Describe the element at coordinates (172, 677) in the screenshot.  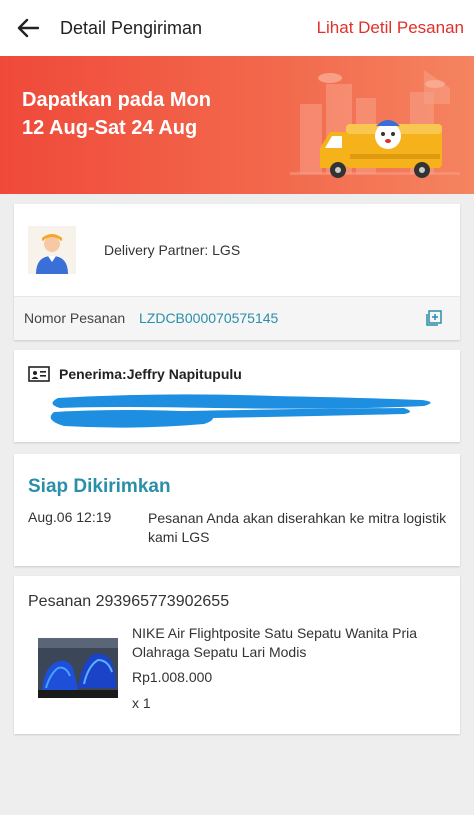
I see `product-price: Rp1.008.000` at that location.